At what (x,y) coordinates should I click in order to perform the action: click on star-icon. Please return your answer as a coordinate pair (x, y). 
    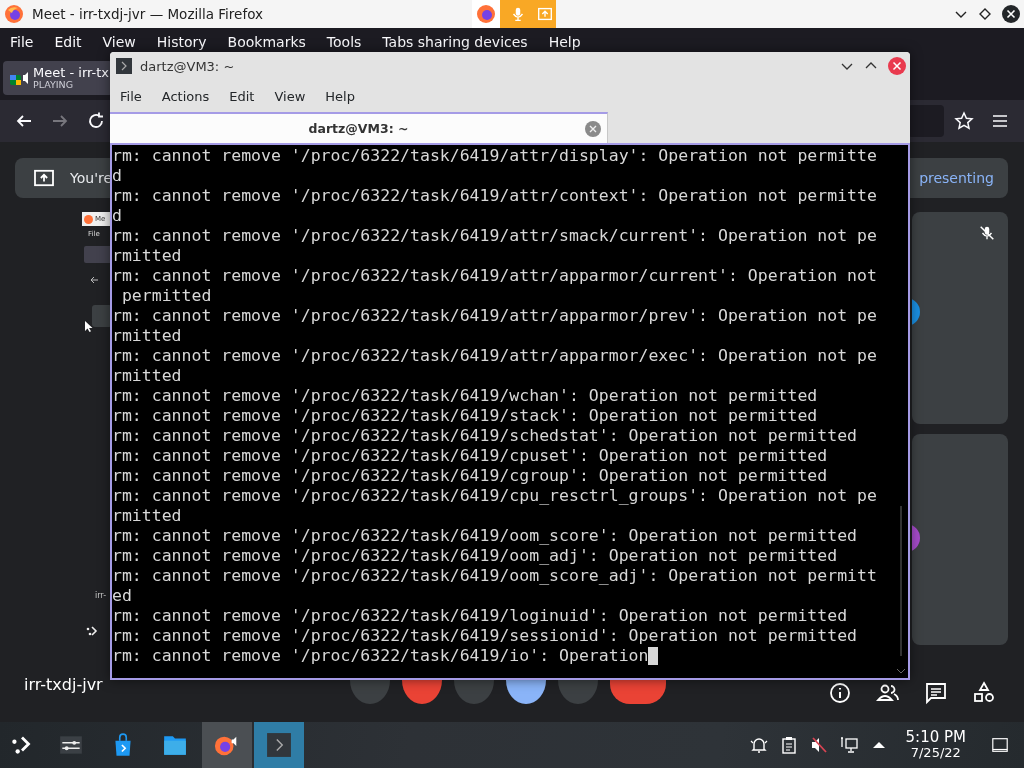
    Looking at the image, I should click on (964, 121).